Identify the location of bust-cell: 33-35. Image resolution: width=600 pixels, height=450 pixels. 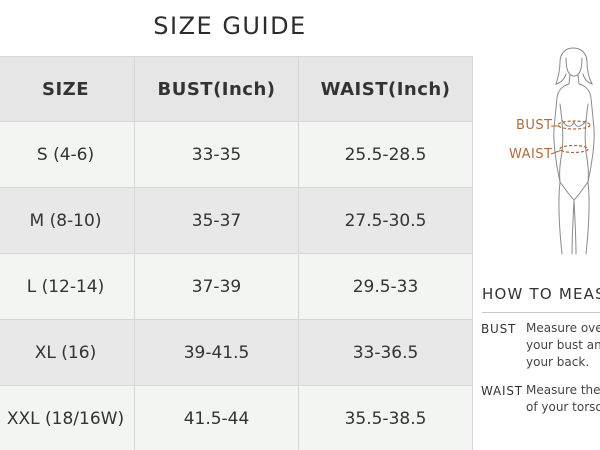
(216, 154).